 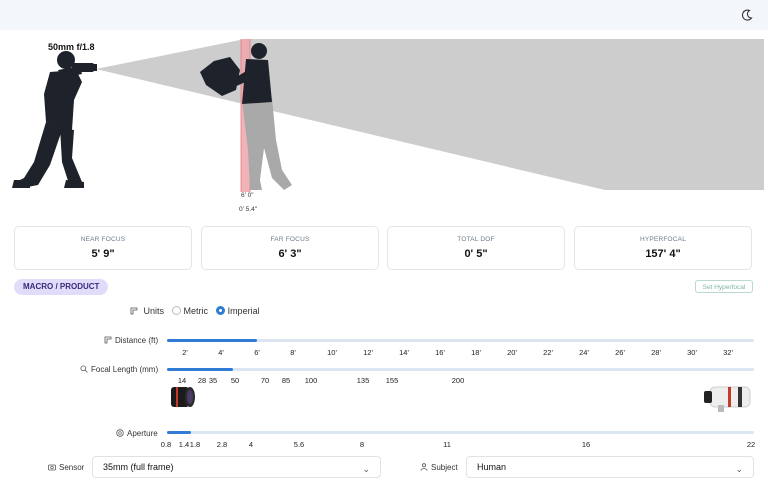 I want to click on near-focus-card: NEAR FOCUS 5' 9", so click(x=103, y=248).